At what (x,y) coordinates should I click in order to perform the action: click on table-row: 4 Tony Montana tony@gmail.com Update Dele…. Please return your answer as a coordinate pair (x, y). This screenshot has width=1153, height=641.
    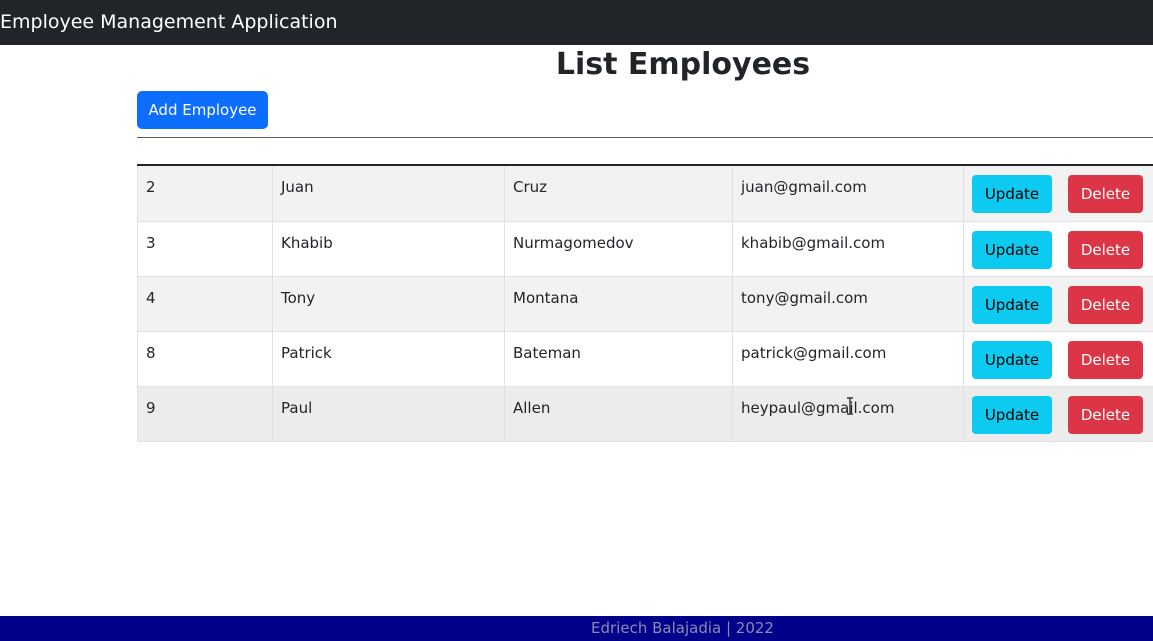
    Looking at the image, I should click on (645, 304).